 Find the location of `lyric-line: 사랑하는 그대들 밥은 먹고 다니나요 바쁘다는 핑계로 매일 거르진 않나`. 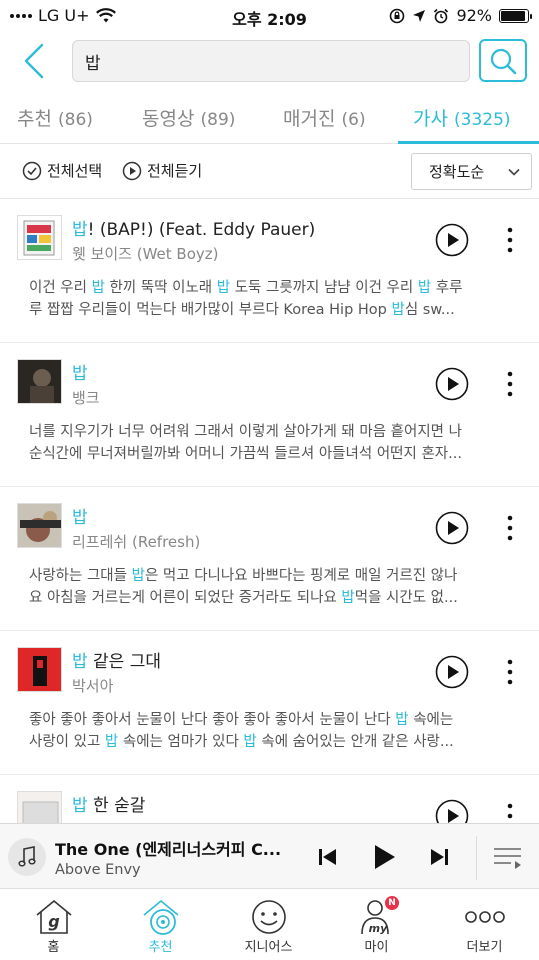

lyric-line: 사랑하는 그대들 밥은 먹고 다니나요 바쁘다는 핑계로 매일 거르진 않나 is located at coordinates (271, 576).